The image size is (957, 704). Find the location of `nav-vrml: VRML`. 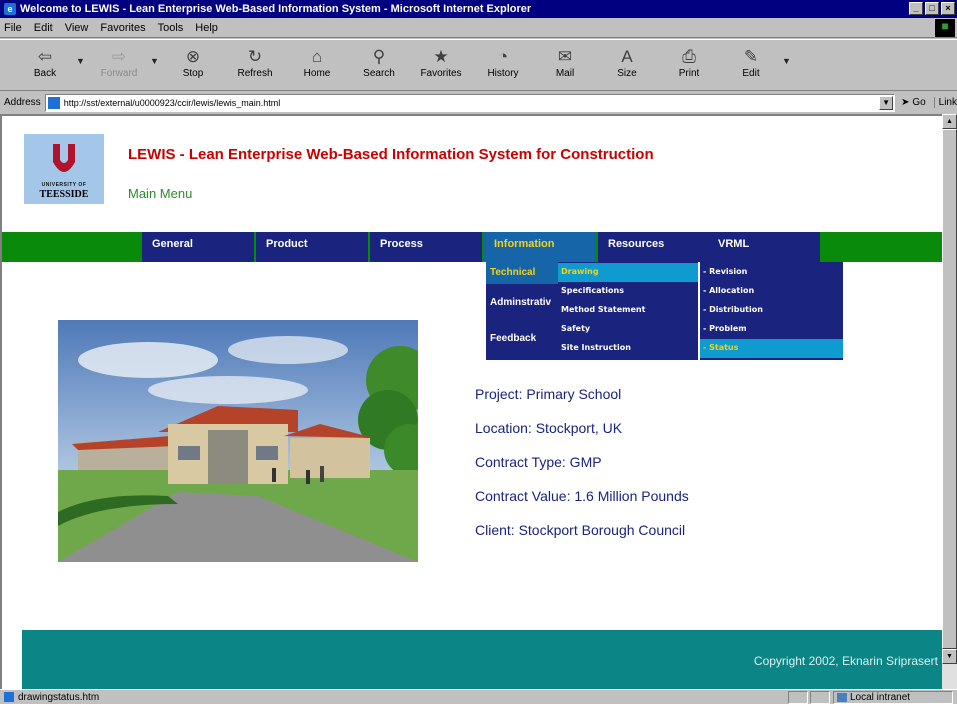

nav-vrml: VRML is located at coordinates (764, 247).